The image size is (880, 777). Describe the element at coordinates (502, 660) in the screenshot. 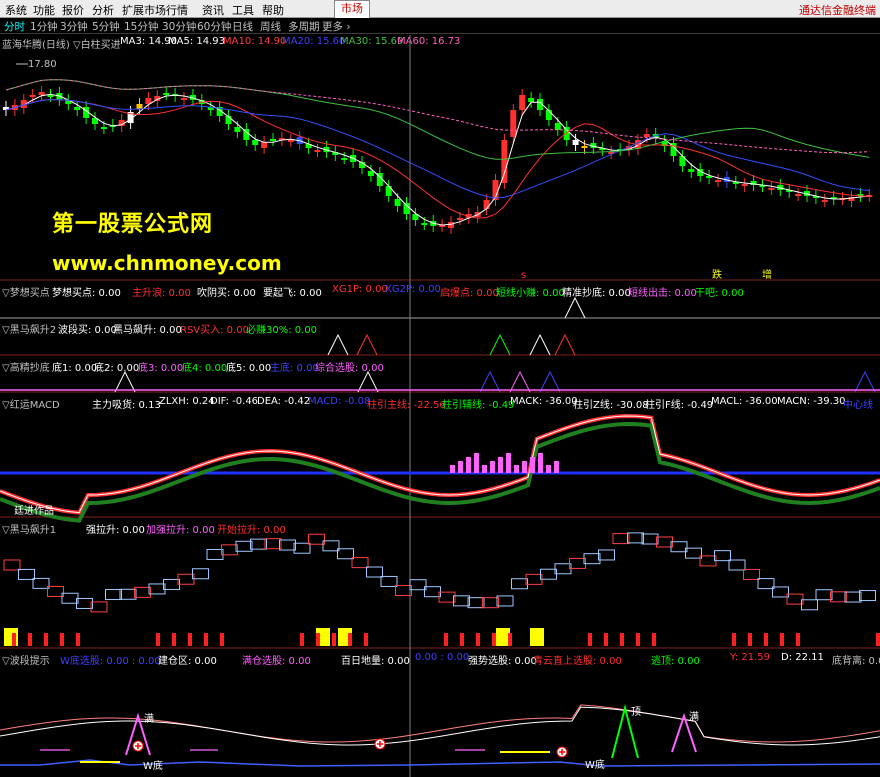

I see `panel6-item: 强势选股: 0.00` at that location.